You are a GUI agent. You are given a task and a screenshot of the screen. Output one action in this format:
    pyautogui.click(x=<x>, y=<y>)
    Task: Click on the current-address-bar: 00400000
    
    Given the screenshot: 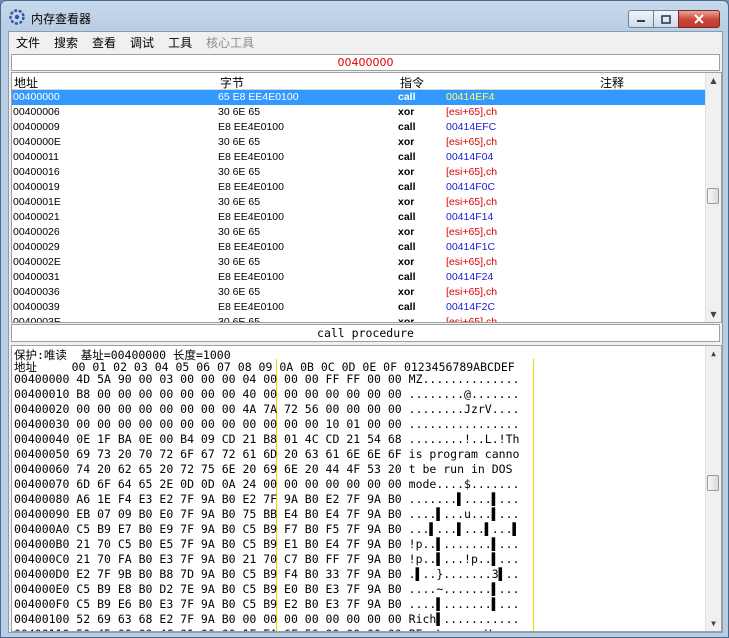 What is the action you would take?
    pyautogui.click(x=365, y=62)
    